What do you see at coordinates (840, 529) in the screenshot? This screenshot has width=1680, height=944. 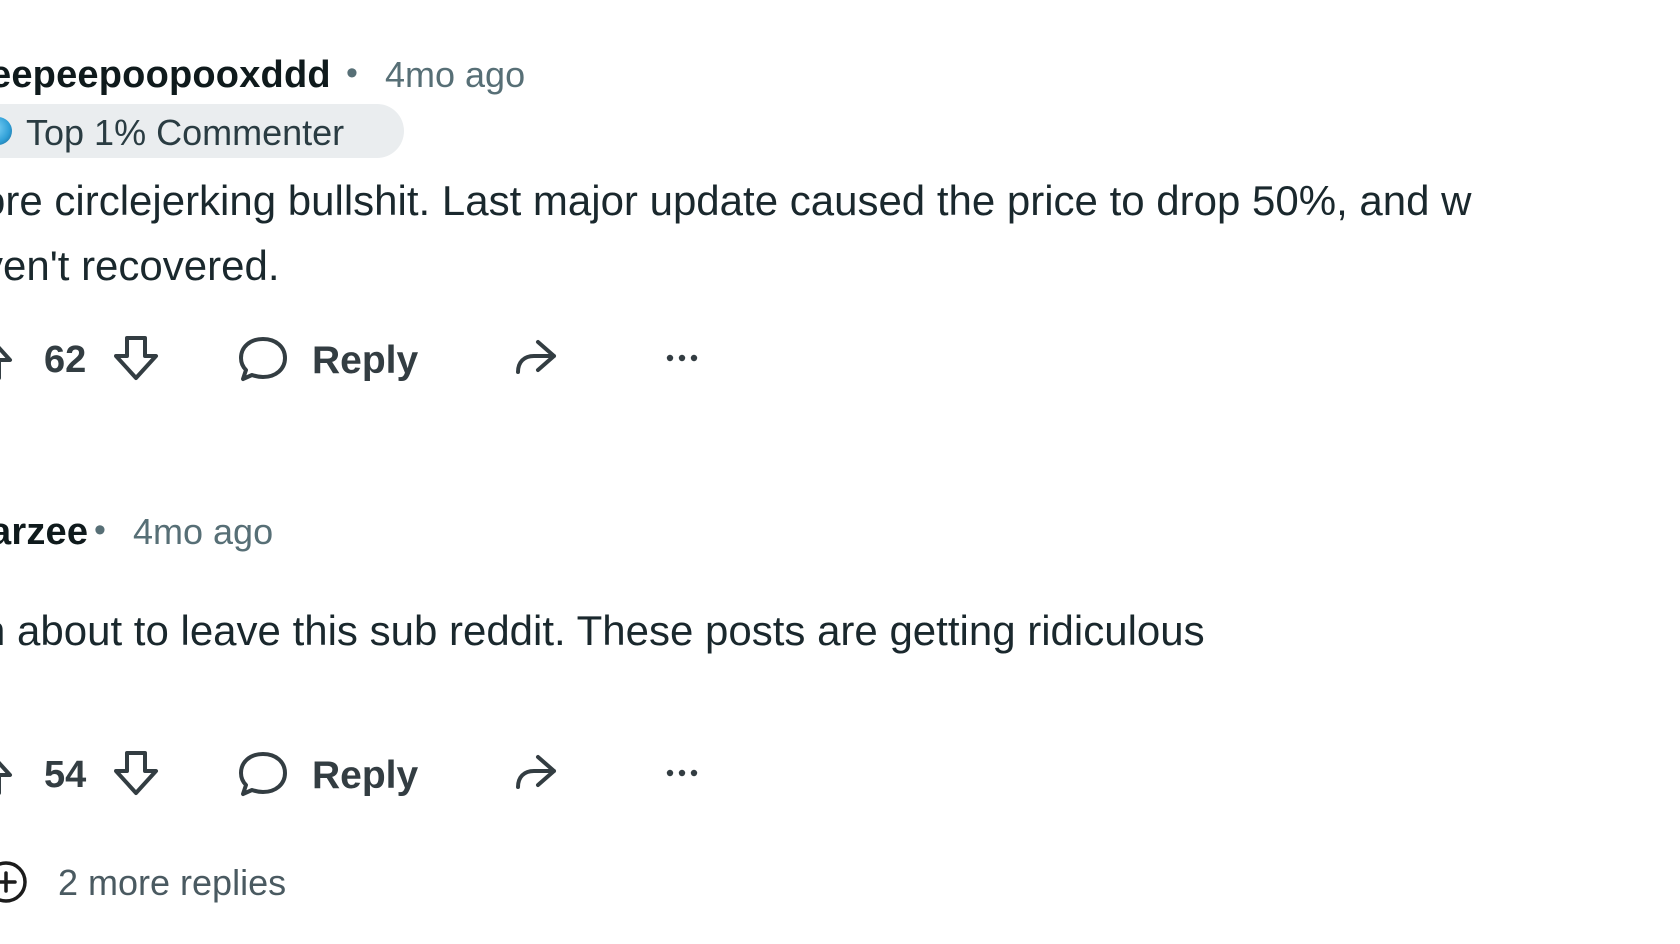 I see `comment-meta: arzee • 4mo ago` at bounding box center [840, 529].